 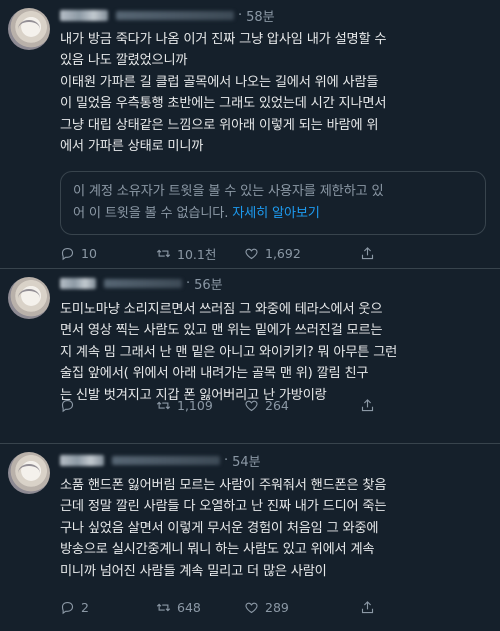 What do you see at coordinates (89, 253) in the screenshot?
I see `reply-count: 10` at bounding box center [89, 253].